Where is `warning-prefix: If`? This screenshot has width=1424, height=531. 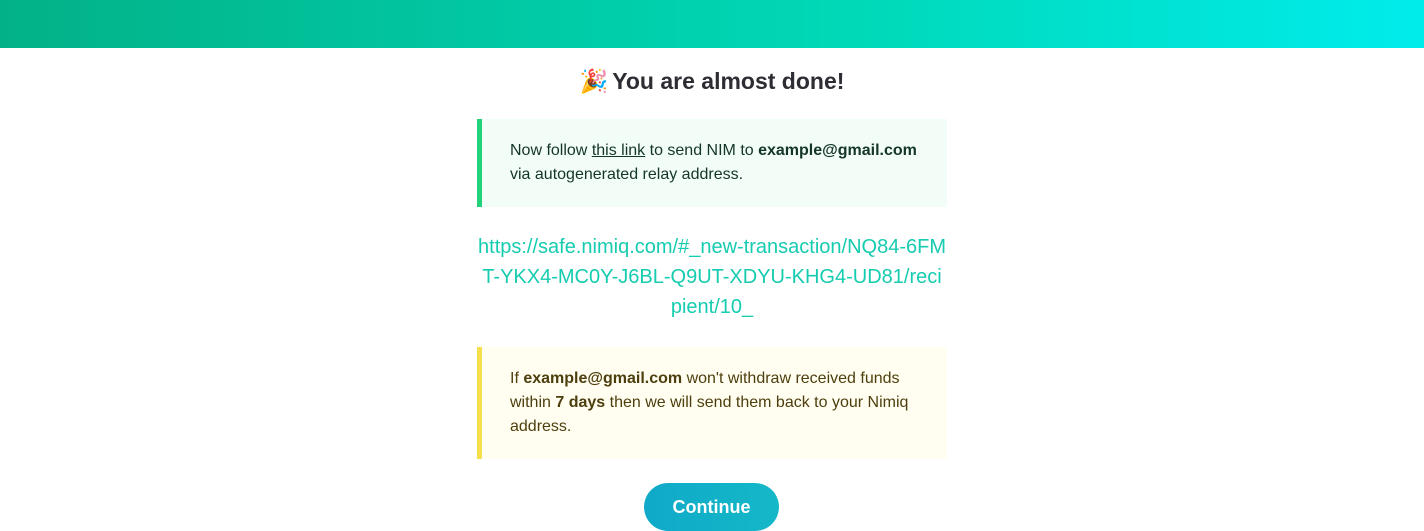
warning-prefix: If is located at coordinates (517, 378).